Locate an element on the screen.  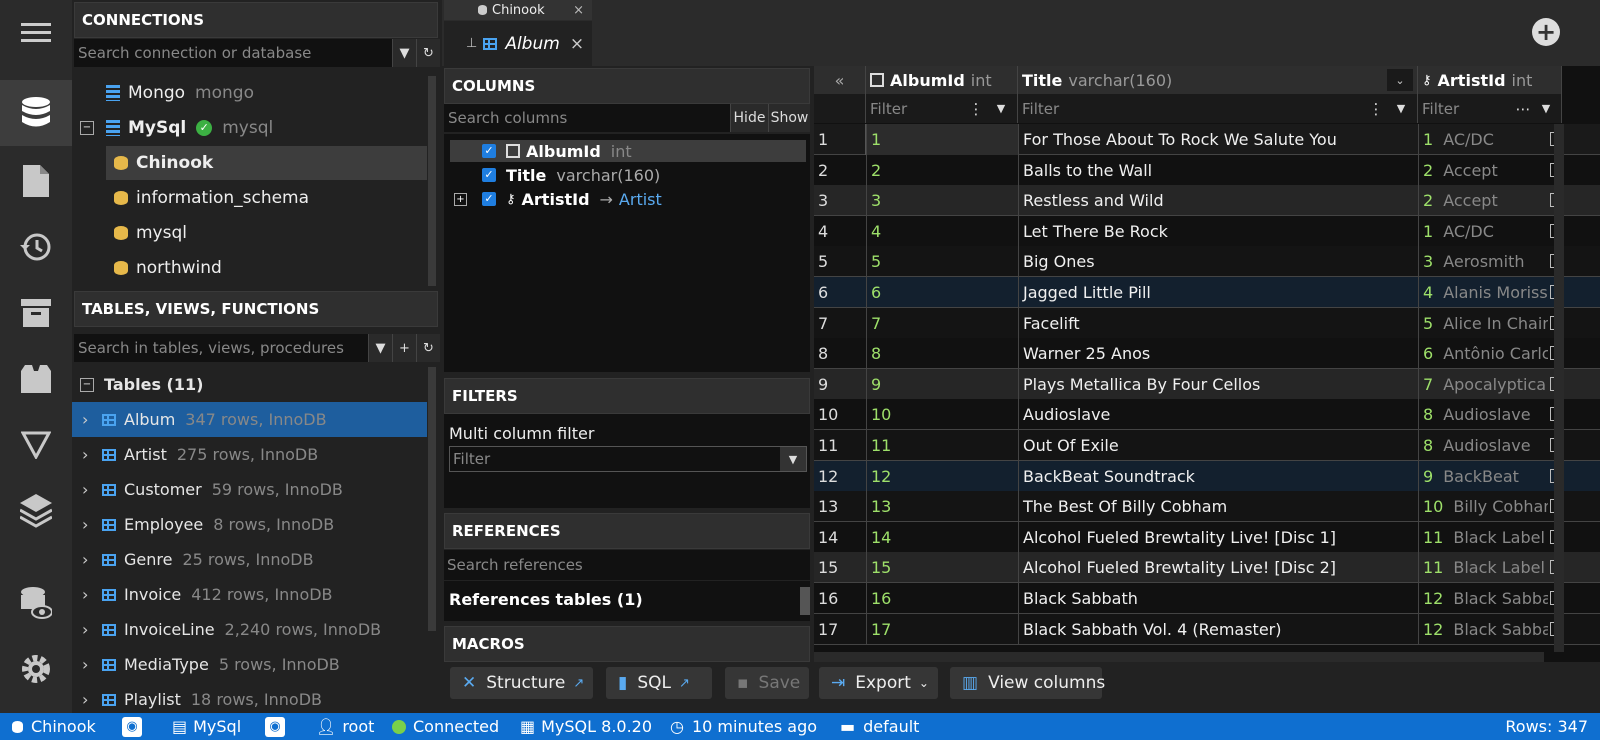
cell-albumid: 4 is located at coordinates (942, 231).